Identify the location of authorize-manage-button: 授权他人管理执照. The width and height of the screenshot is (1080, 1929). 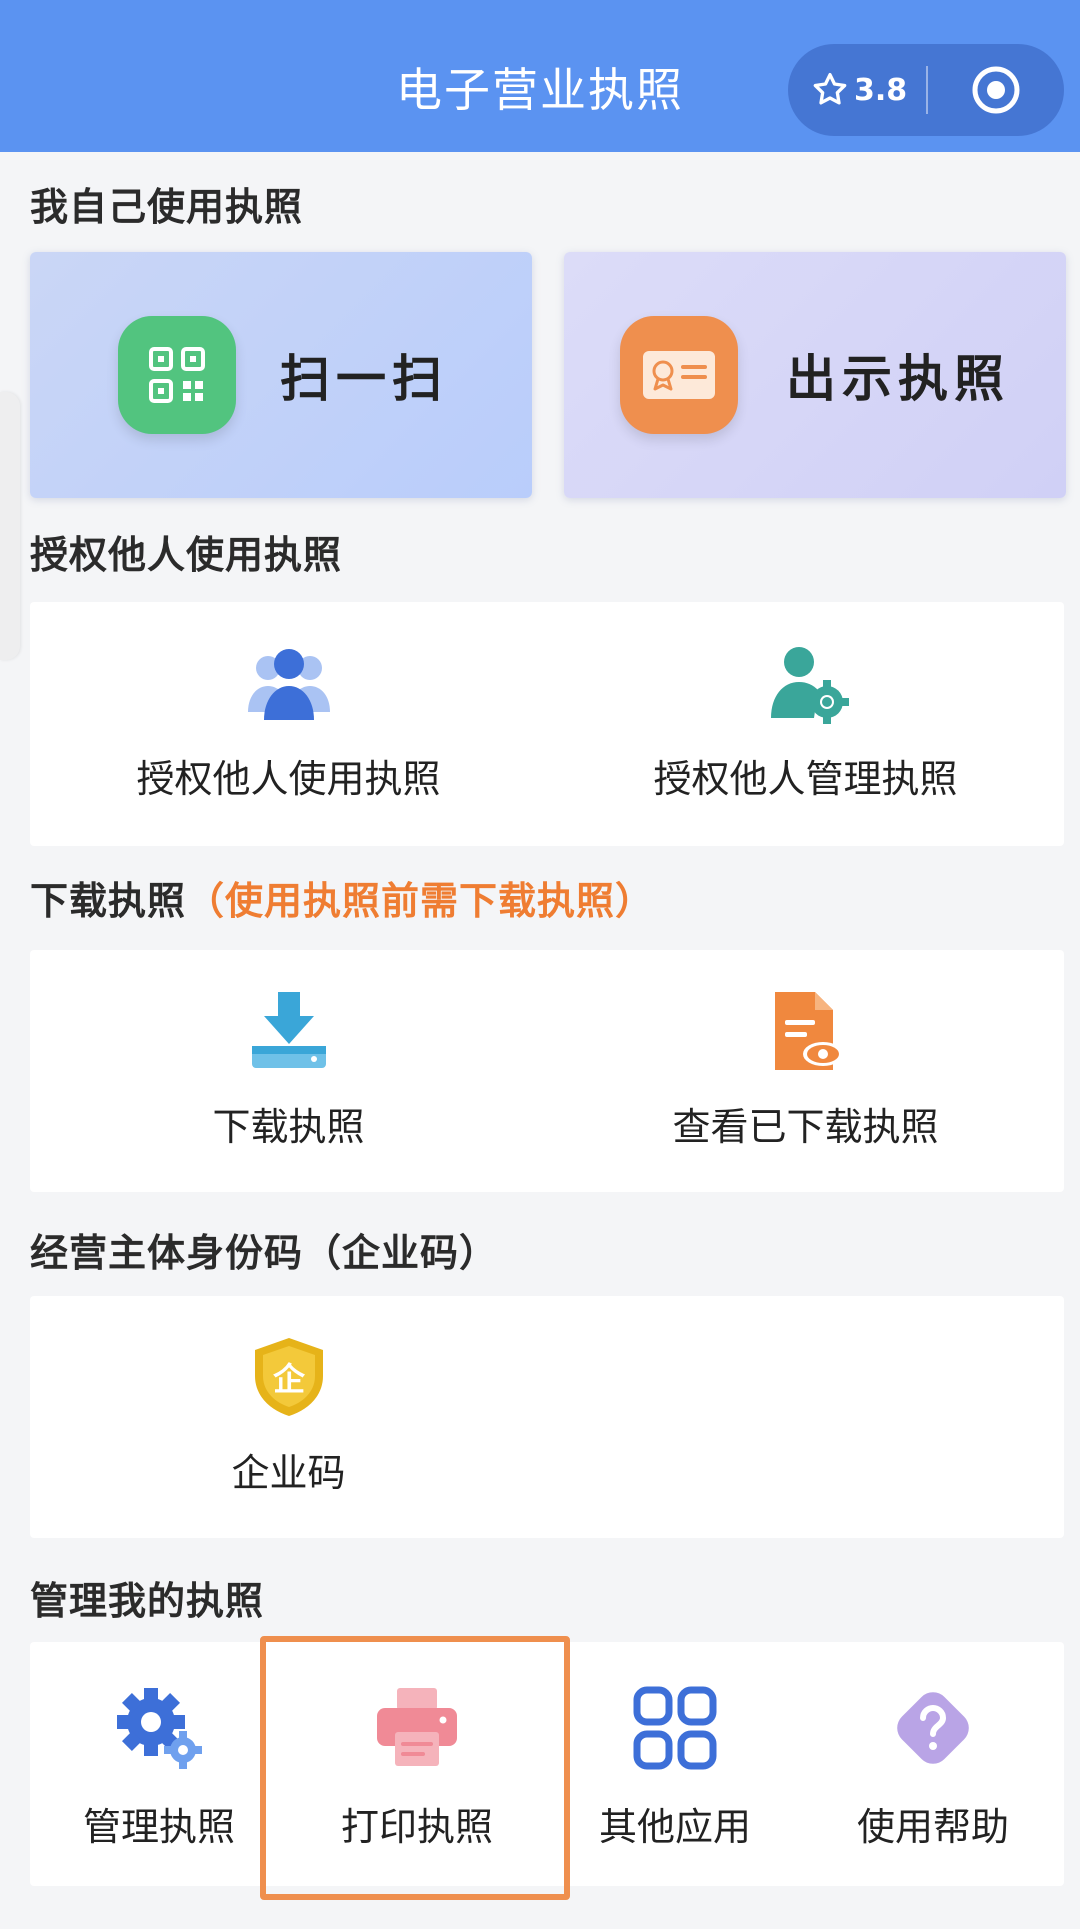
(805, 724).